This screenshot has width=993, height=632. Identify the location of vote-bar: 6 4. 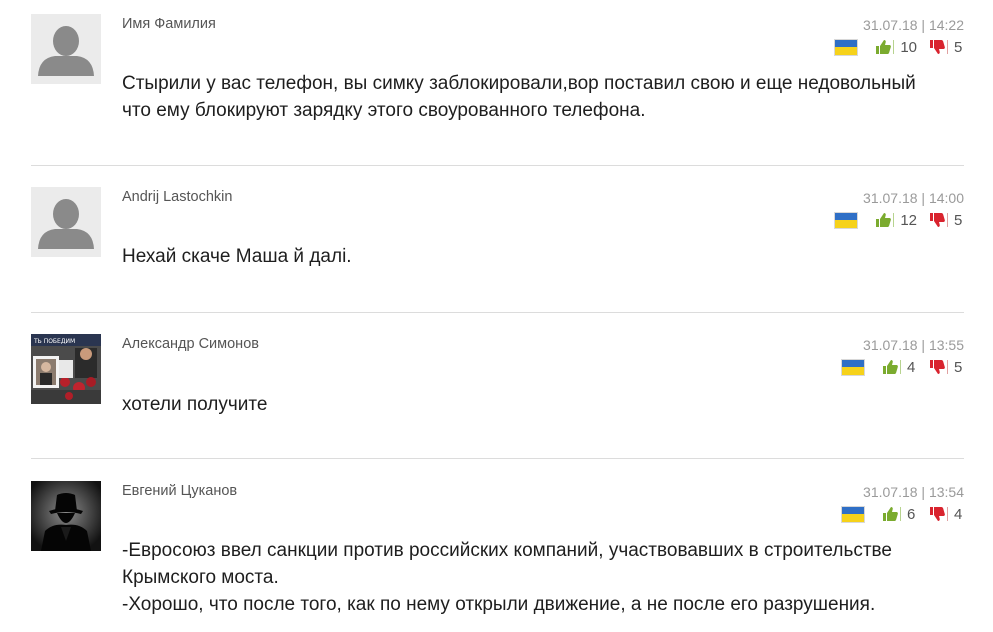
(903, 514).